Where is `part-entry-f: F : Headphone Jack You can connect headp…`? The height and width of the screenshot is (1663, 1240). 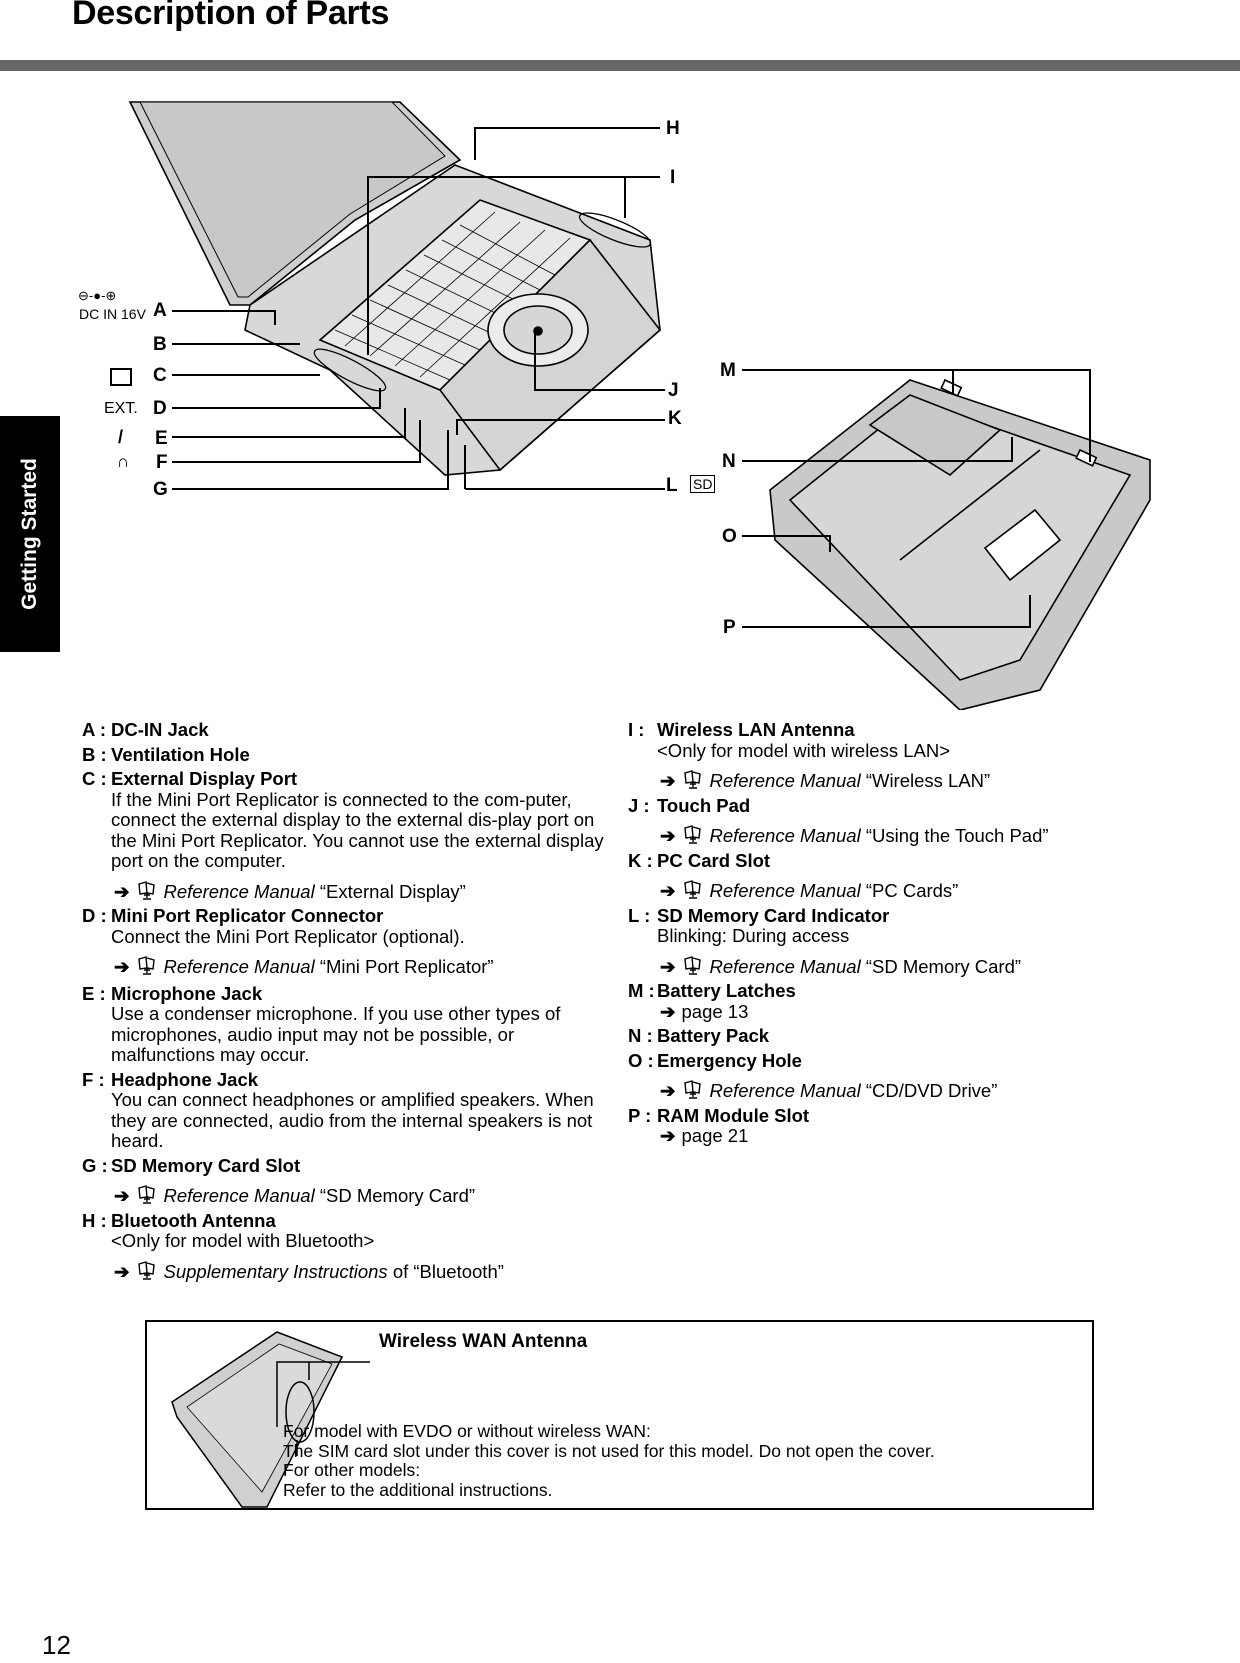
part-entry-f: F : Headphone Jack You can connect headp… is located at coordinates (347, 1110).